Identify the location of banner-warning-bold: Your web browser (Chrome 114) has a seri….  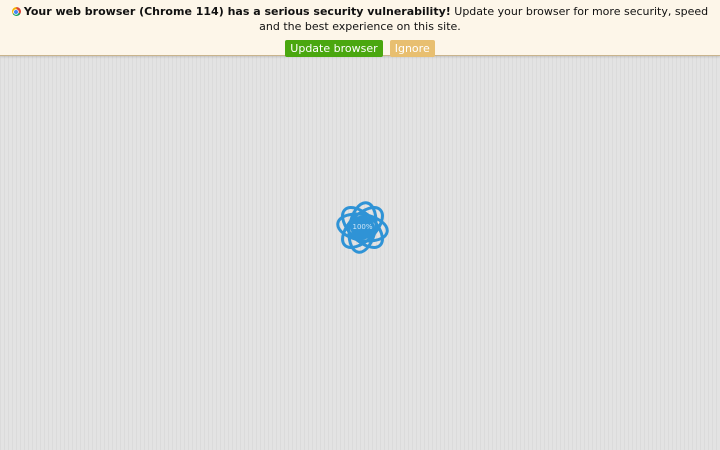
(237, 11).